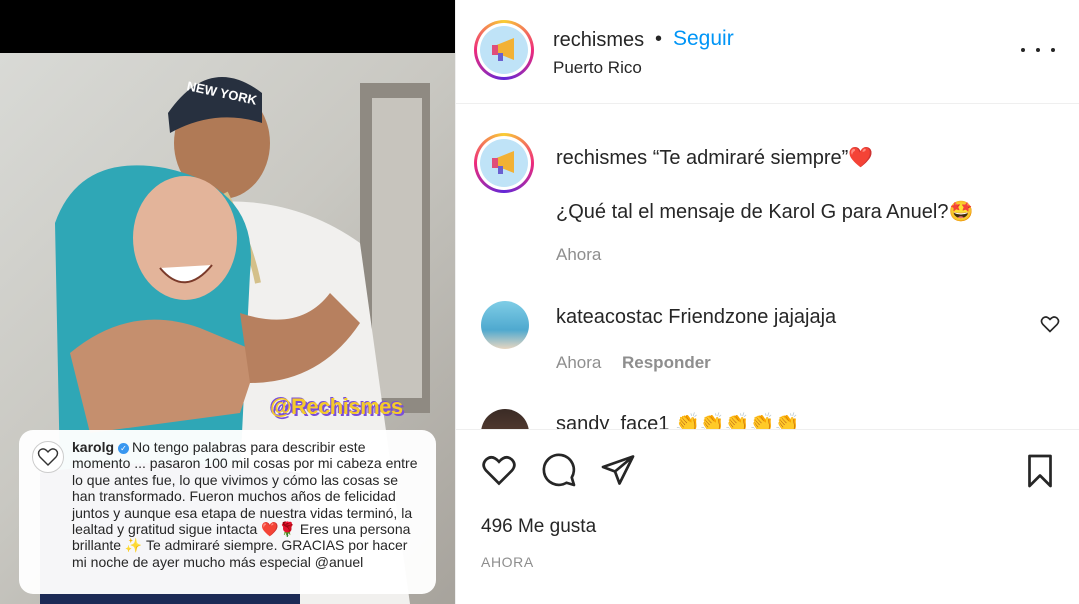 This screenshot has width=1079, height=604. What do you see at coordinates (124, 448) in the screenshot?
I see `verified-icon: ✓` at bounding box center [124, 448].